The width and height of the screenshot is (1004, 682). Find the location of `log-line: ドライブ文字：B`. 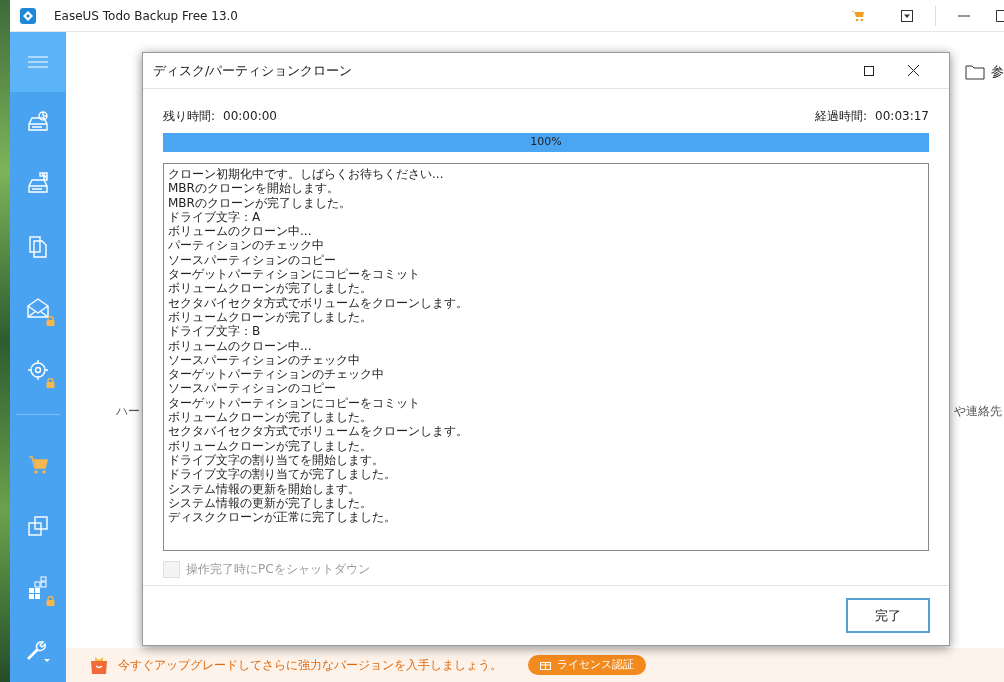

log-line: ドライブ文字：B is located at coordinates (215, 331).